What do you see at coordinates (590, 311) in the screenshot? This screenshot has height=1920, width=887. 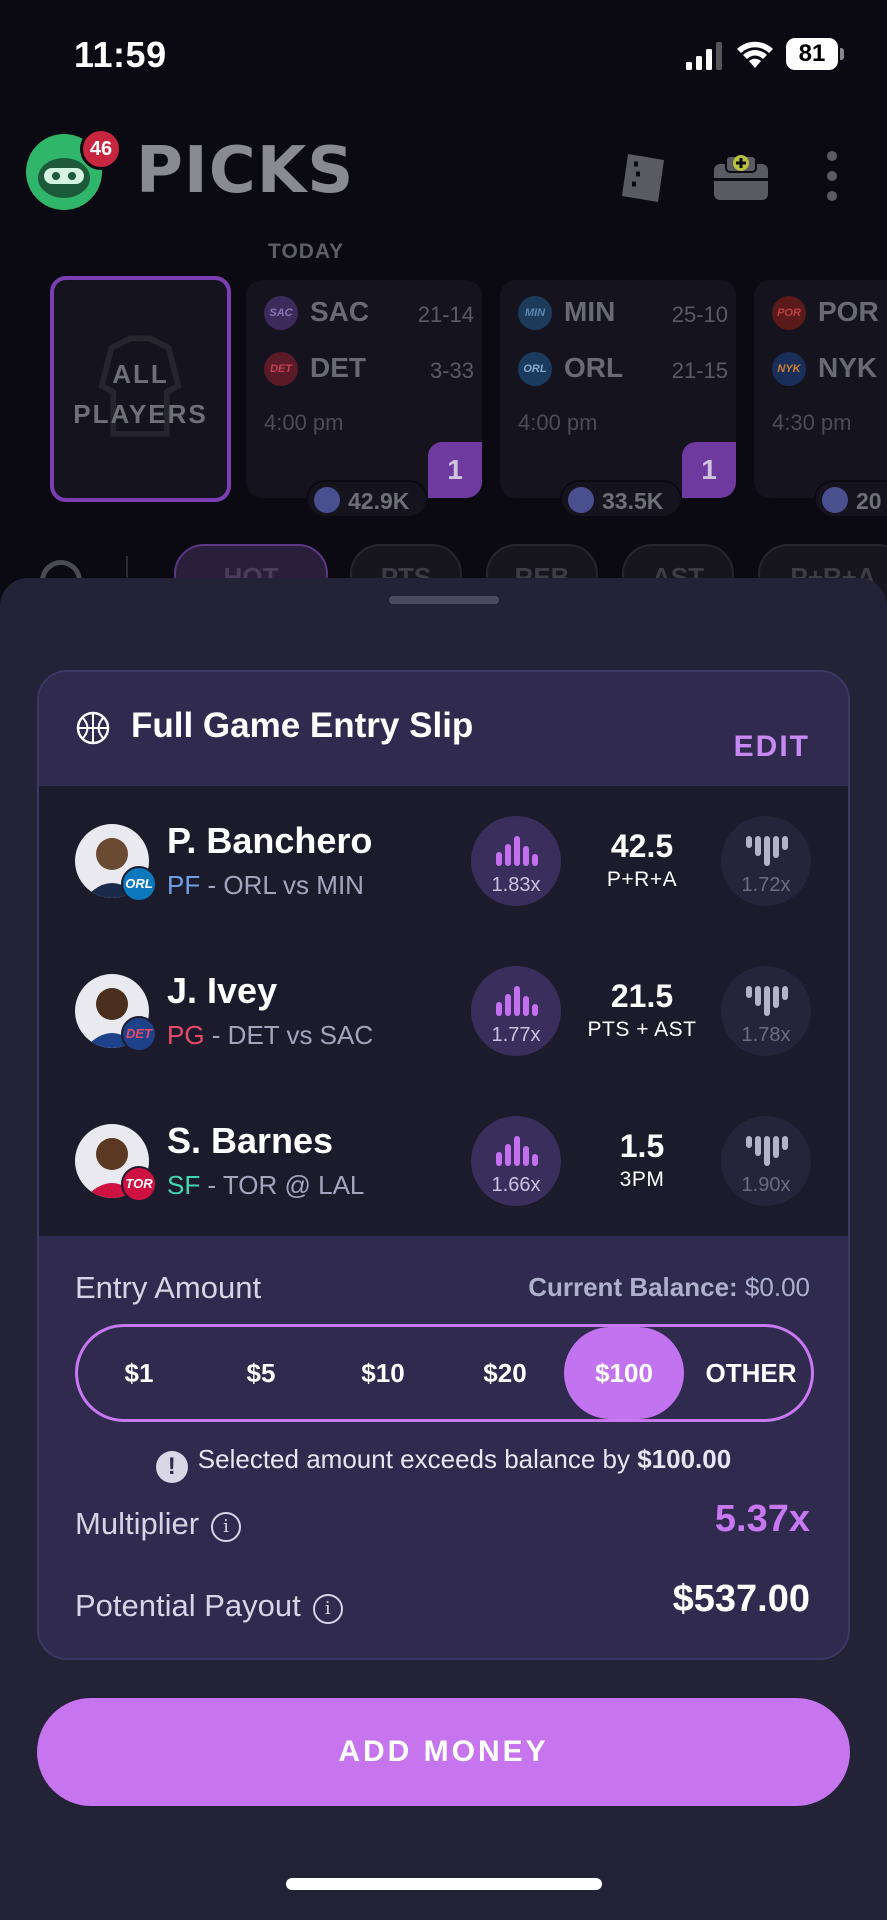 I see `team-abbr: MIN` at bounding box center [590, 311].